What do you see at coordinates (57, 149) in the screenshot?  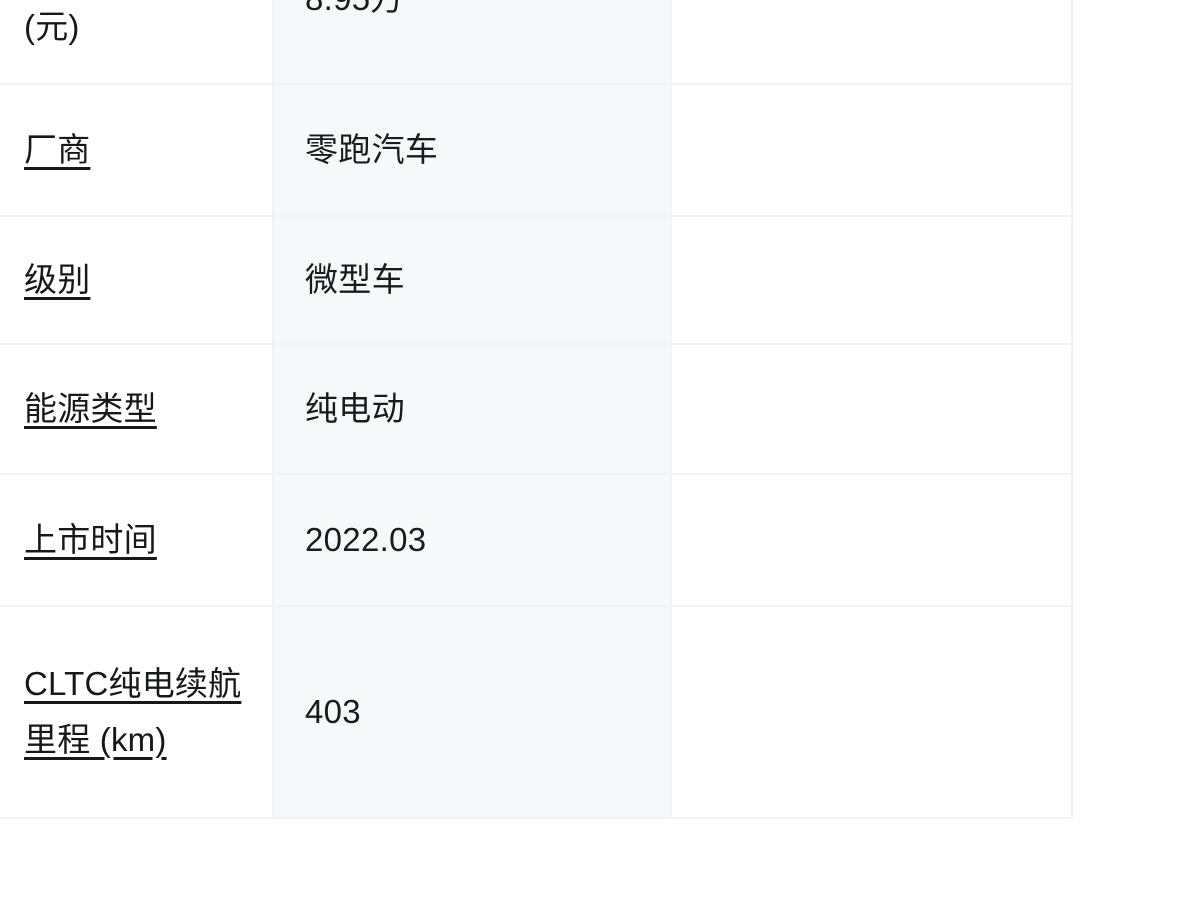 I see `spec-label-manufacturer: 厂商` at bounding box center [57, 149].